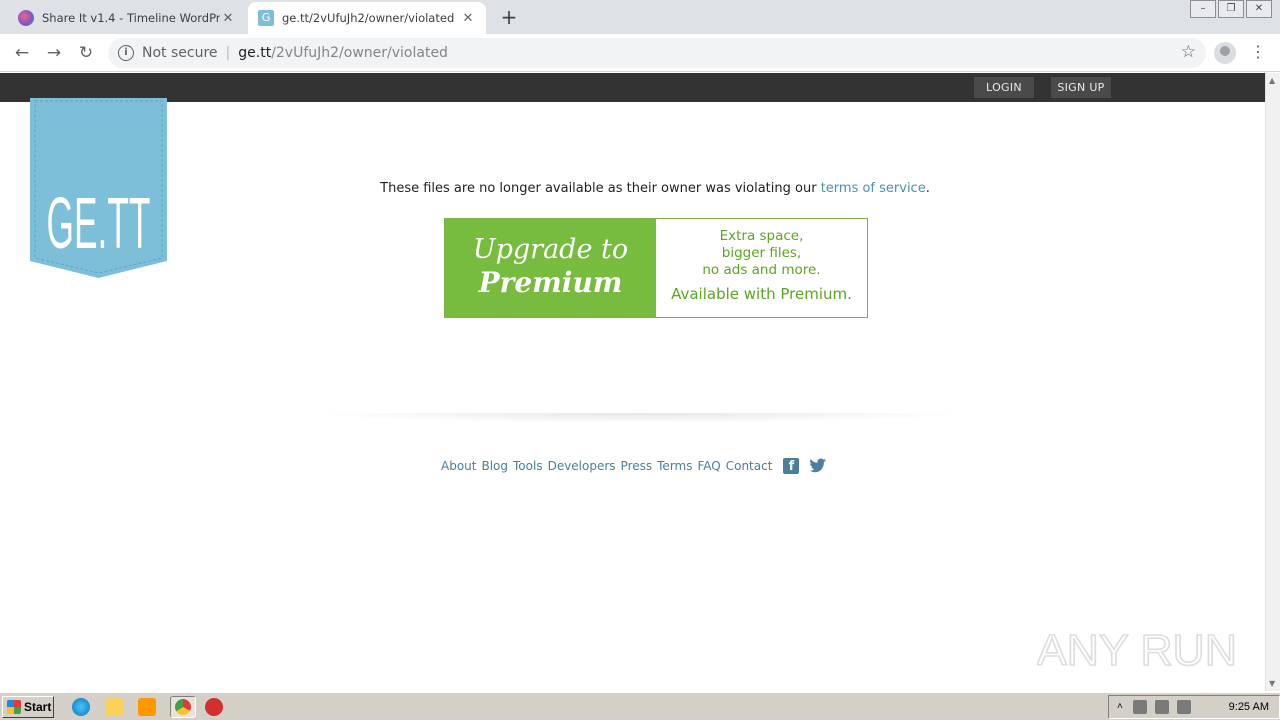 The width and height of the screenshot is (1280, 720). Describe the element at coordinates (1004, 87) in the screenshot. I see `login-button: LOGIN` at that location.